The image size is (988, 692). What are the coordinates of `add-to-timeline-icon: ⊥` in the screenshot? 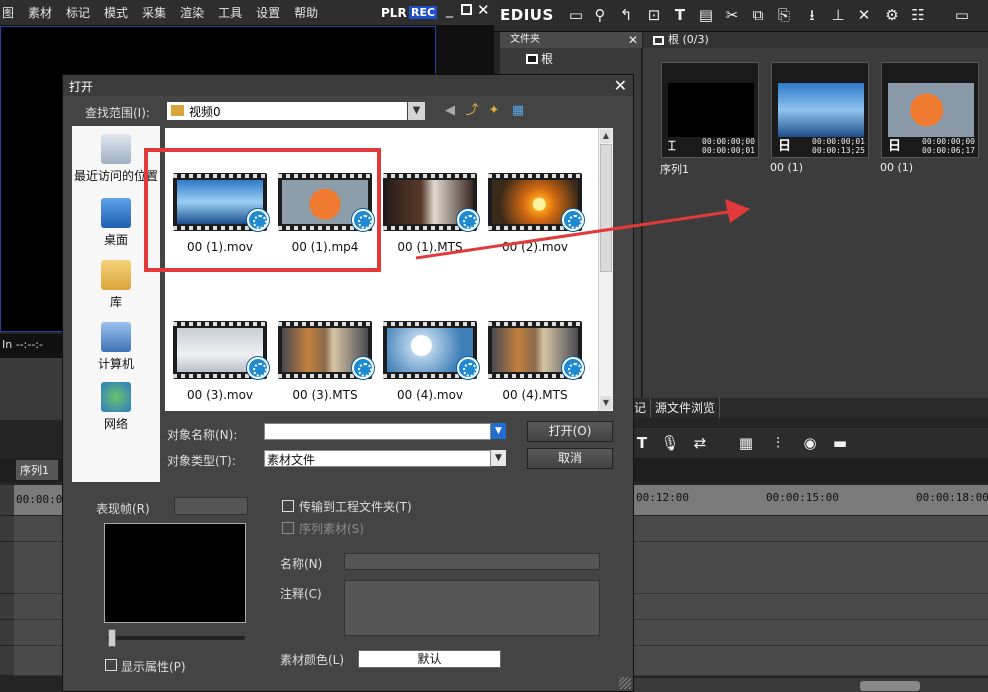 It's located at (838, 15).